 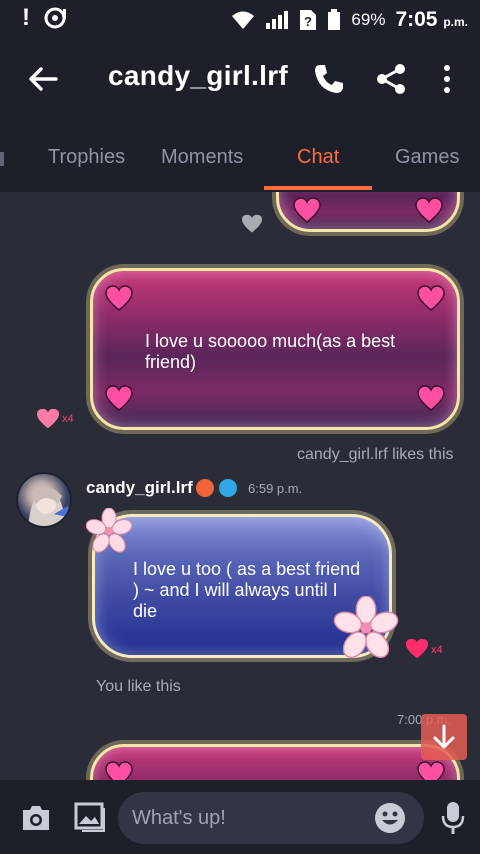 I want to click on notification-icon, so click(x=55, y=18).